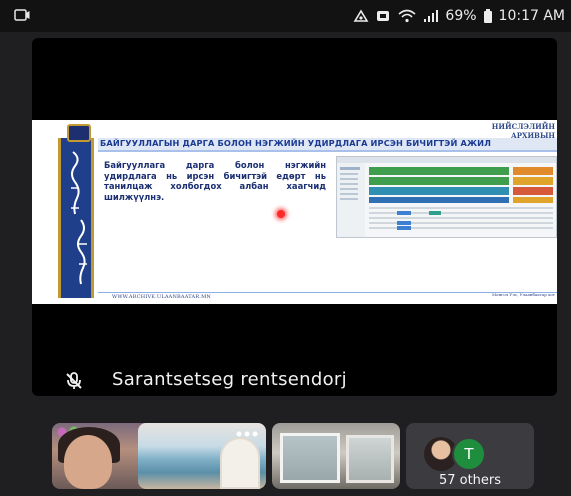 The height and width of the screenshot is (496, 571). I want to click on slide-embedded-screenshot, so click(446, 197).